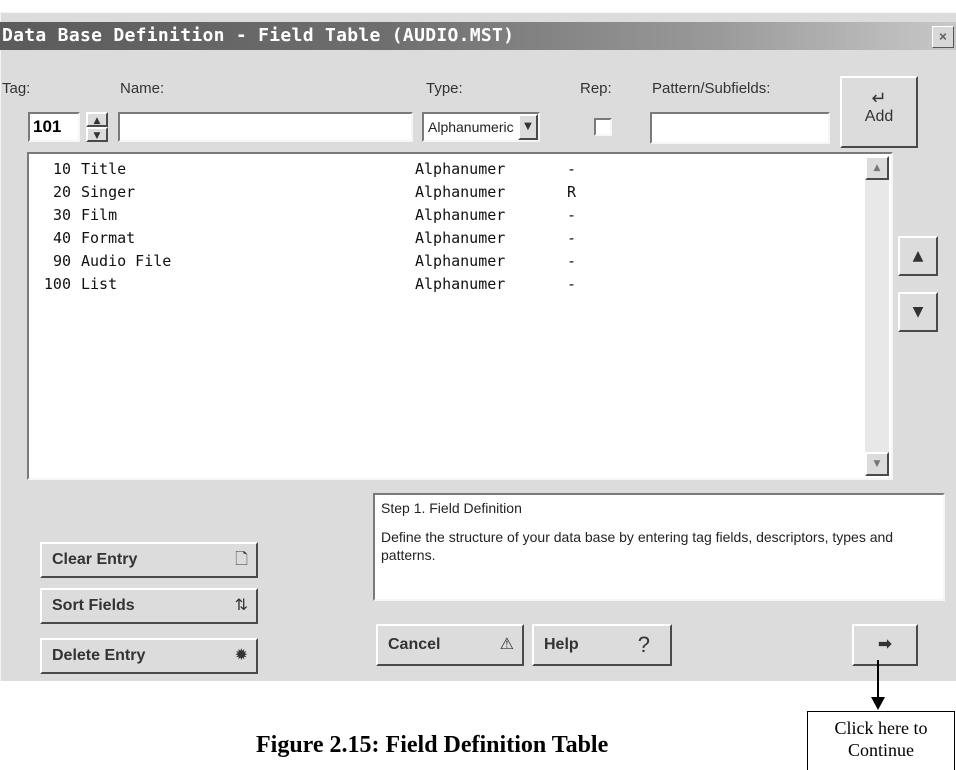 This screenshot has width=956, height=770. Describe the element at coordinates (878, 680) in the screenshot. I see `pointer-arrow` at that location.